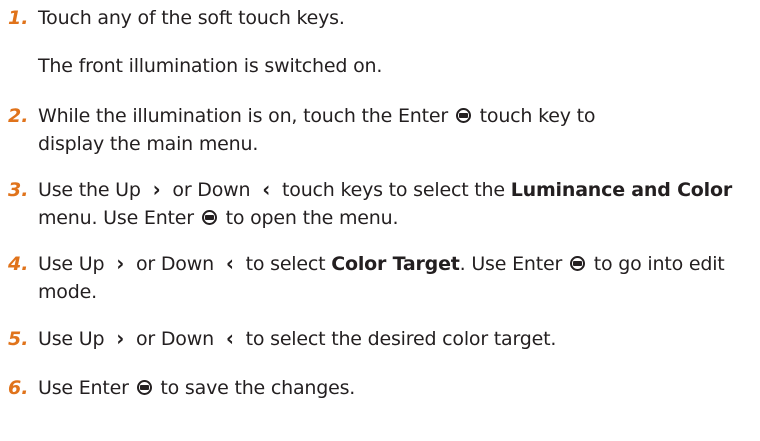 This screenshot has width=760, height=441. I want to click on text-part: Use the Up, so click(89, 190).